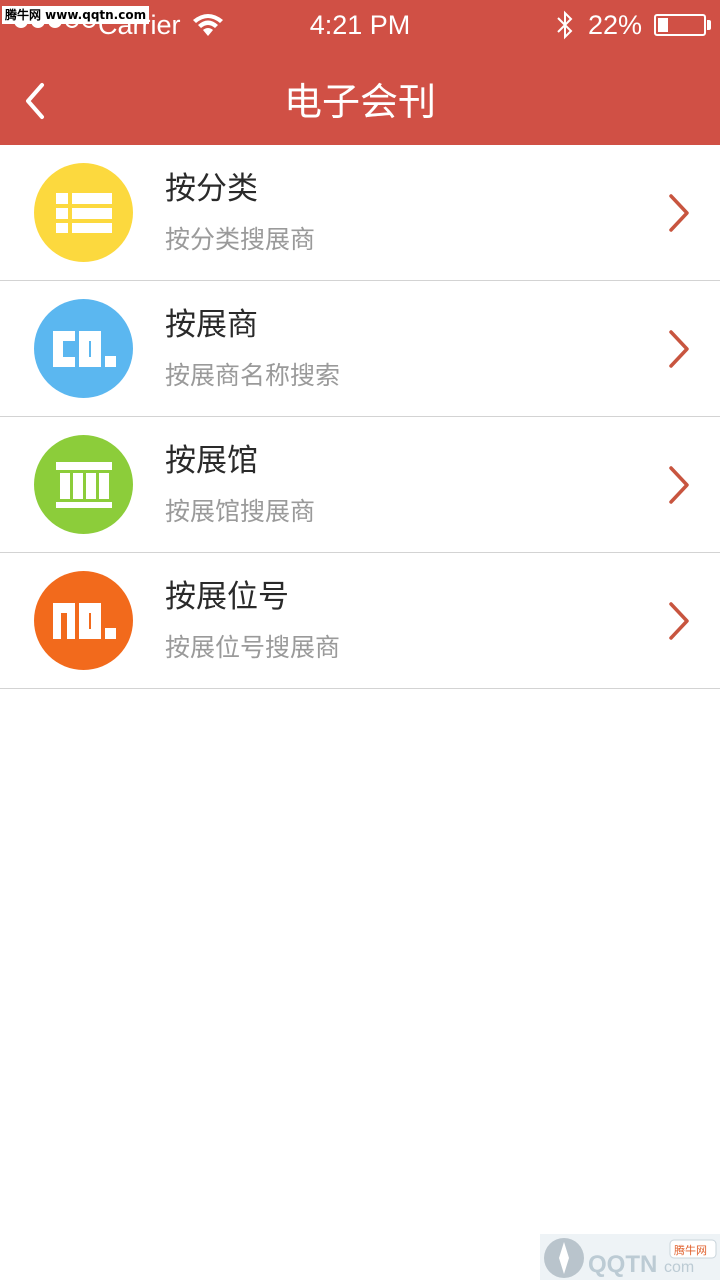 The width and height of the screenshot is (720, 1280). I want to click on list-item-title: 按分类, so click(211, 189).